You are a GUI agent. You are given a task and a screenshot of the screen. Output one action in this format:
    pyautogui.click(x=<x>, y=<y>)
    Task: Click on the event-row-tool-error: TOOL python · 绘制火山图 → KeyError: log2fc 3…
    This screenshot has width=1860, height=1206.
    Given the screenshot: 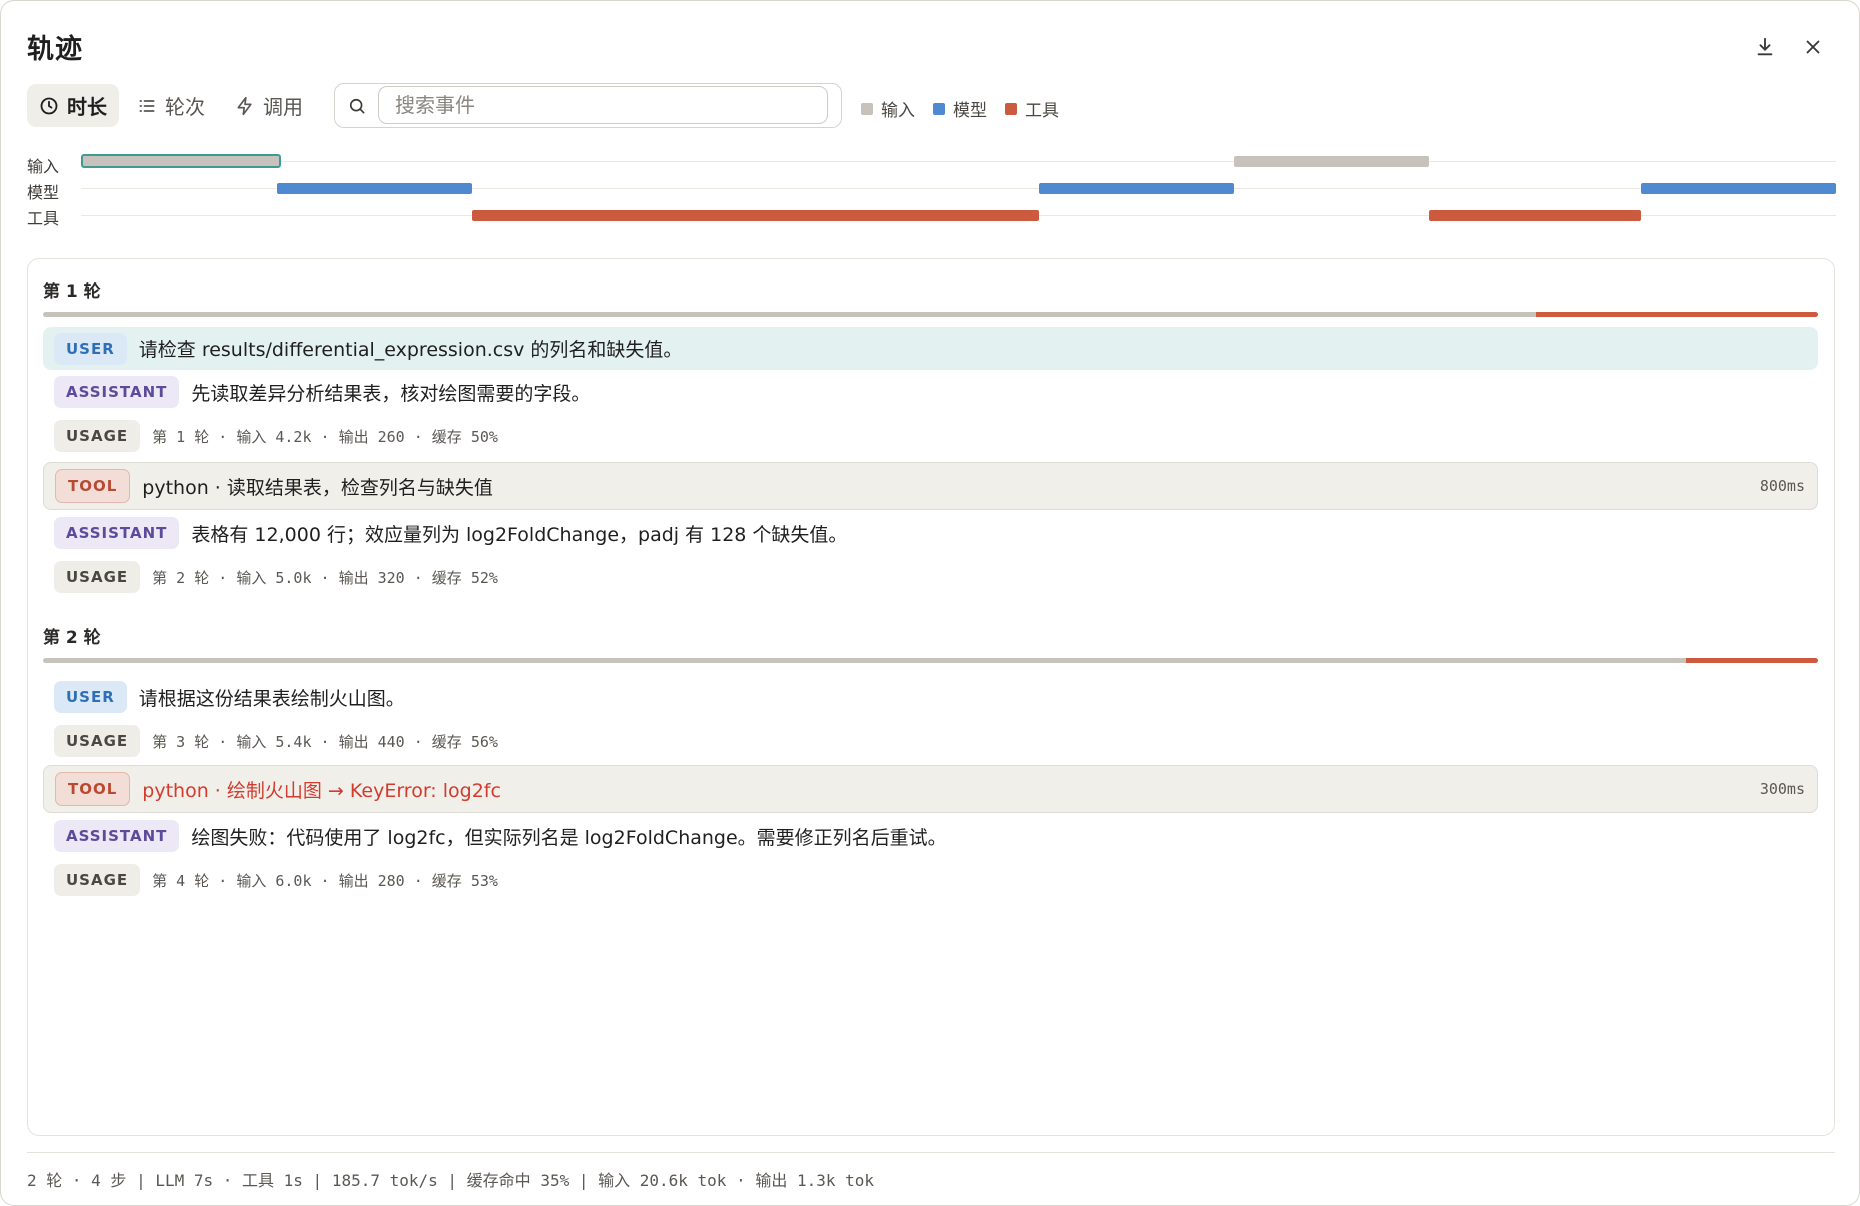 What is the action you would take?
    pyautogui.click(x=930, y=789)
    